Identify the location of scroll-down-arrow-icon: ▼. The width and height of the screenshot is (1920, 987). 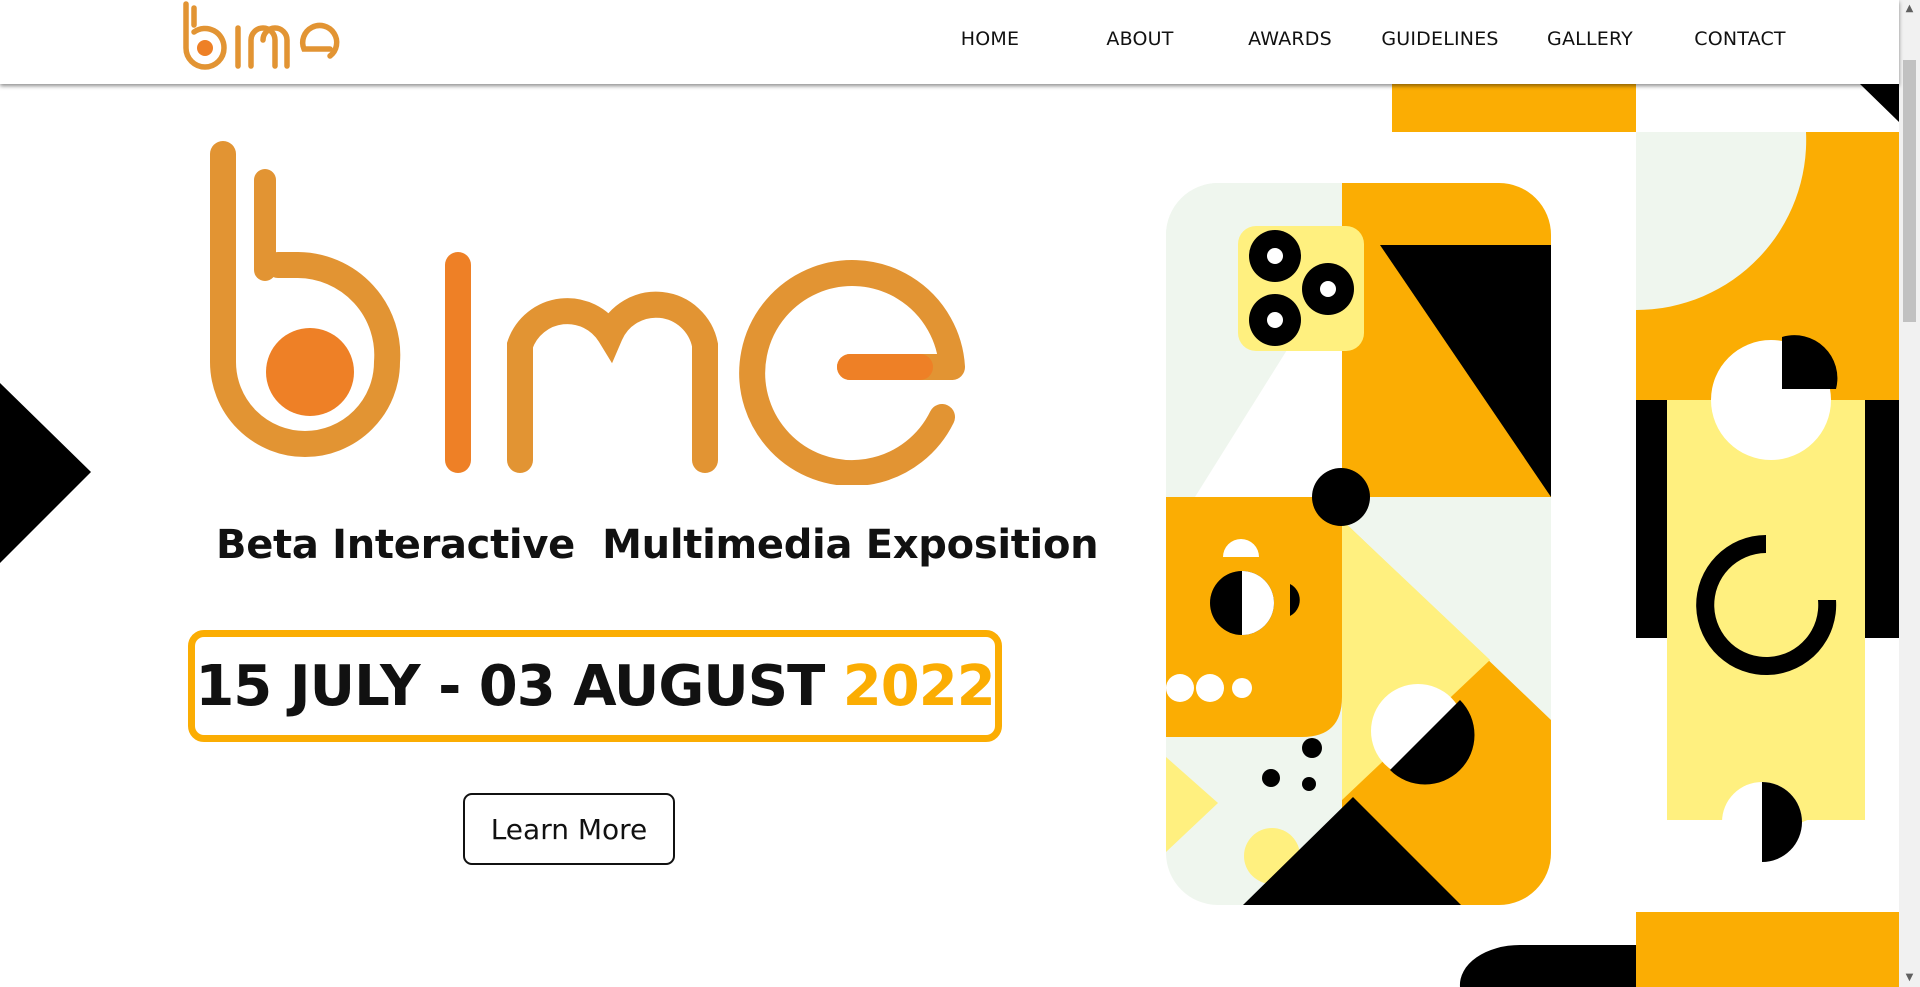
(1909, 978).